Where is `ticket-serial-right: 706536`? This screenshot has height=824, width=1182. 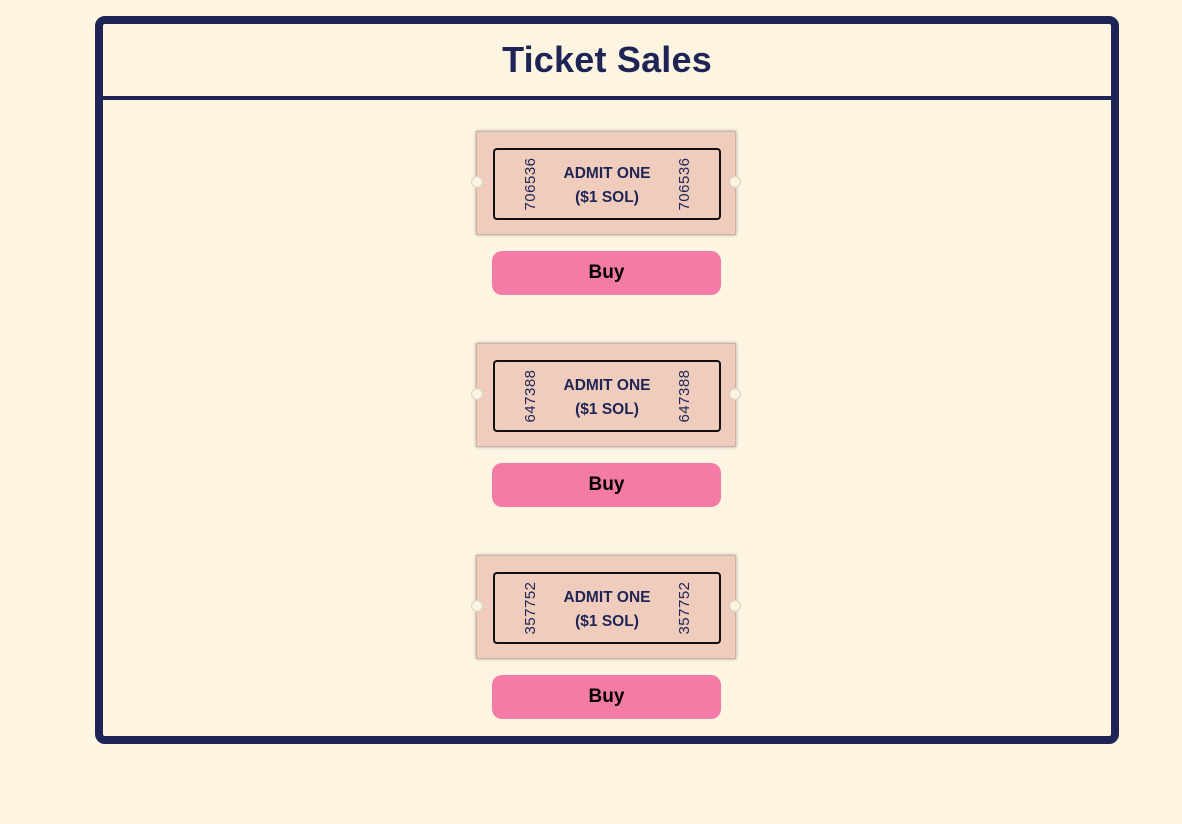
ticket-serial-right: 706536 is located at coordinates (684, 184).